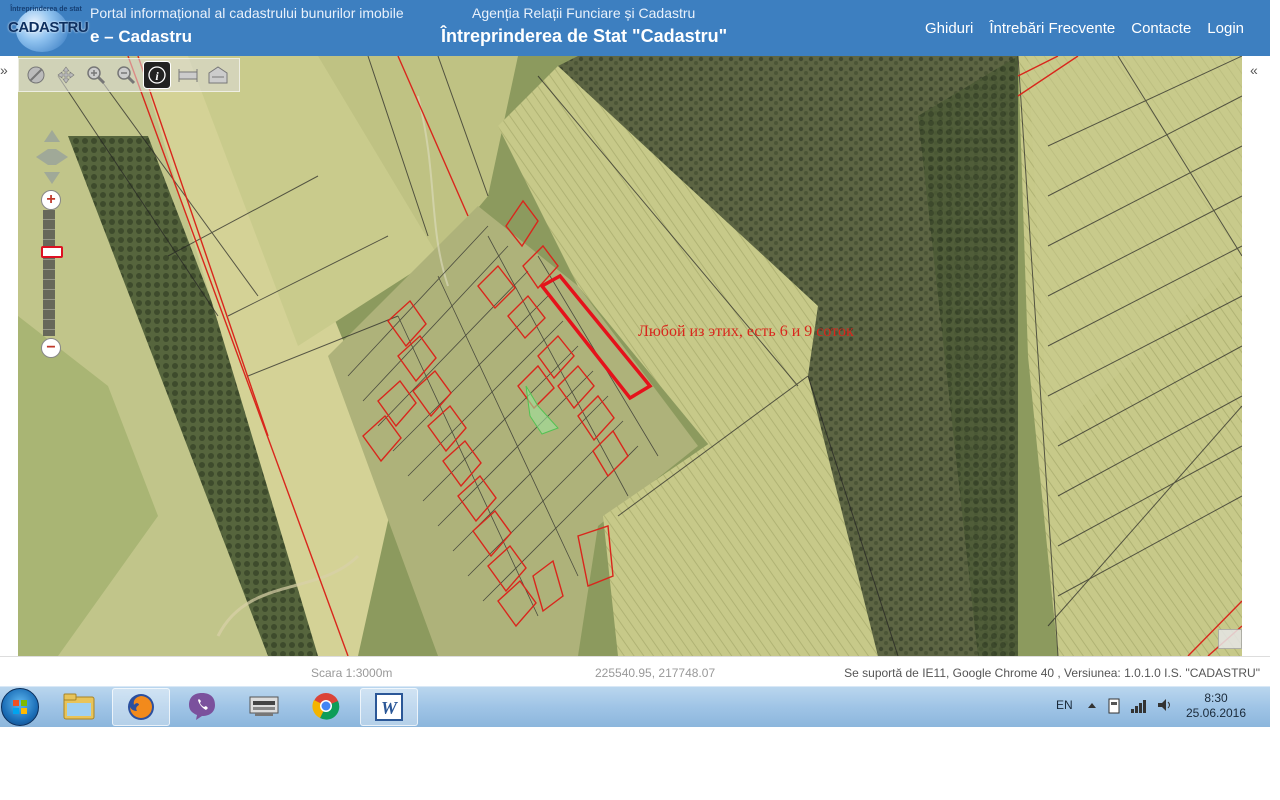 The height and width of the screenshot is (800, 1280). I want to click on select-icon, so click(36, 75).